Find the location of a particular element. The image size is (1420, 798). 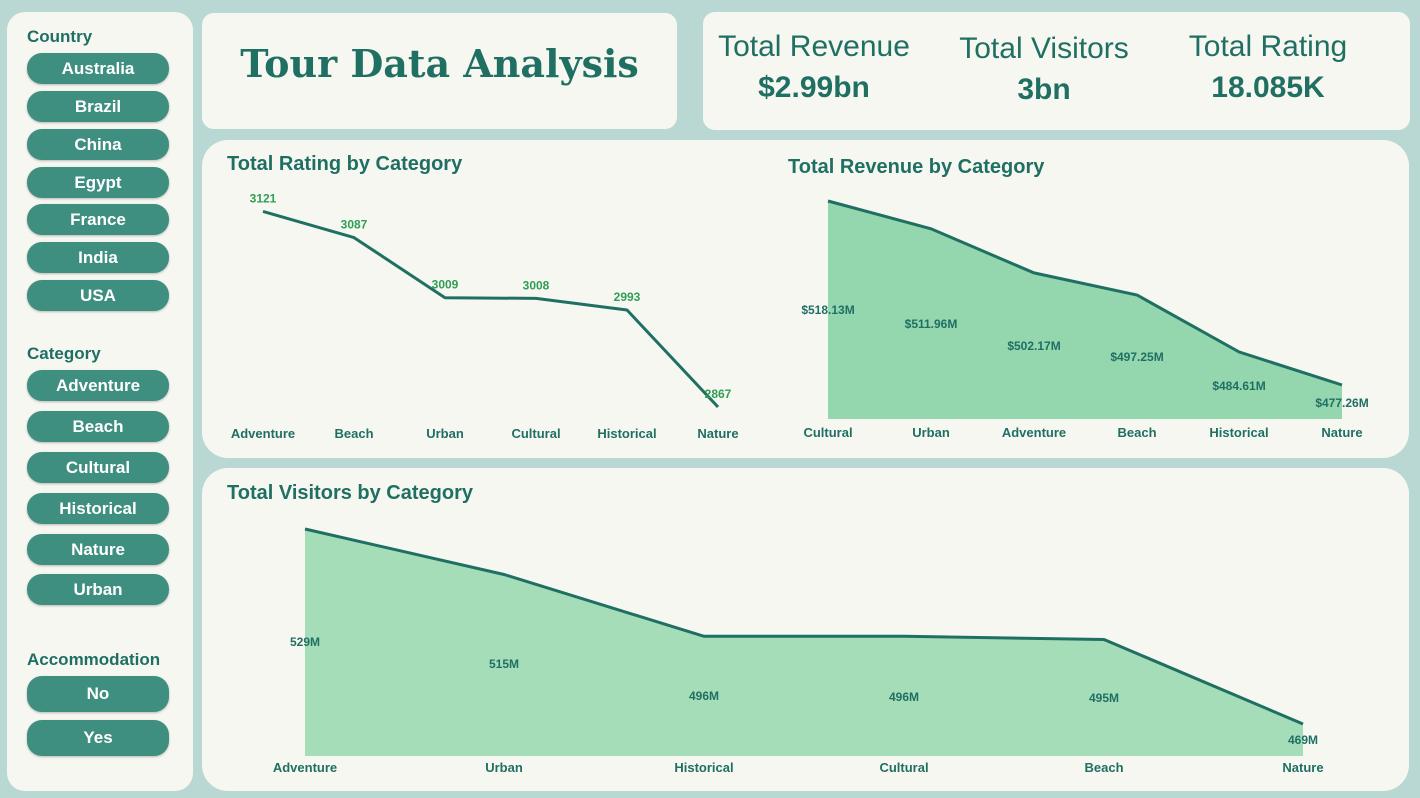

visitors-x-tick-label: Beach is located at coordinates (1103, 767).